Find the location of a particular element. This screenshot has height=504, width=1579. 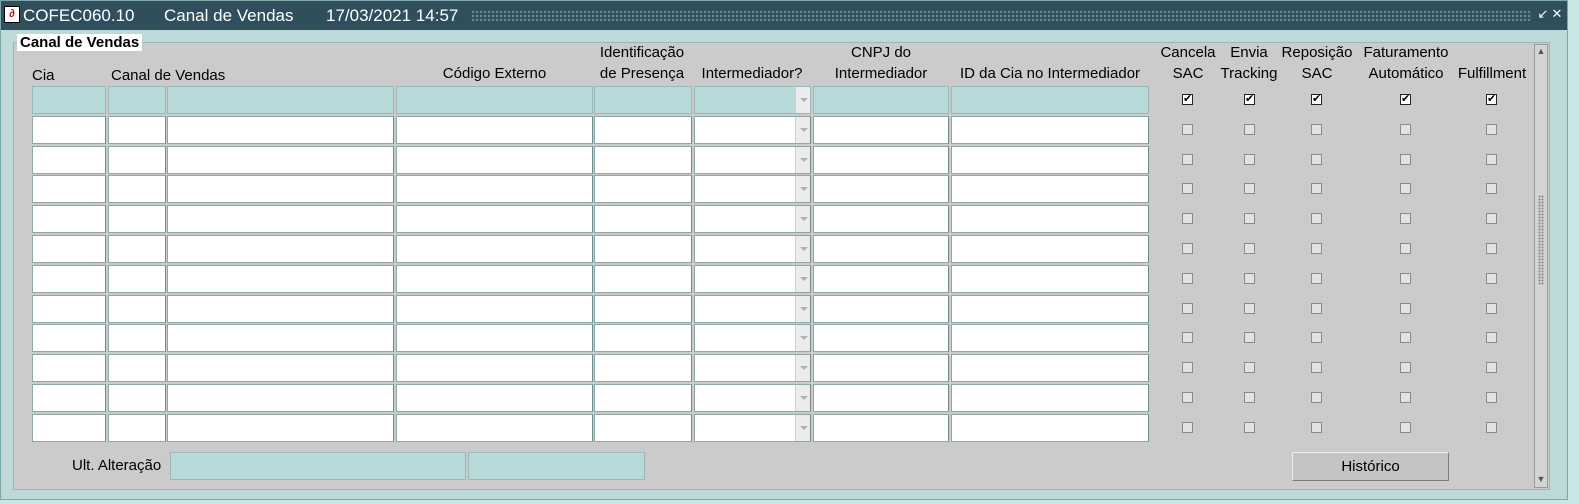

close-icon: ✕ is located at coordinates (1557, 14).